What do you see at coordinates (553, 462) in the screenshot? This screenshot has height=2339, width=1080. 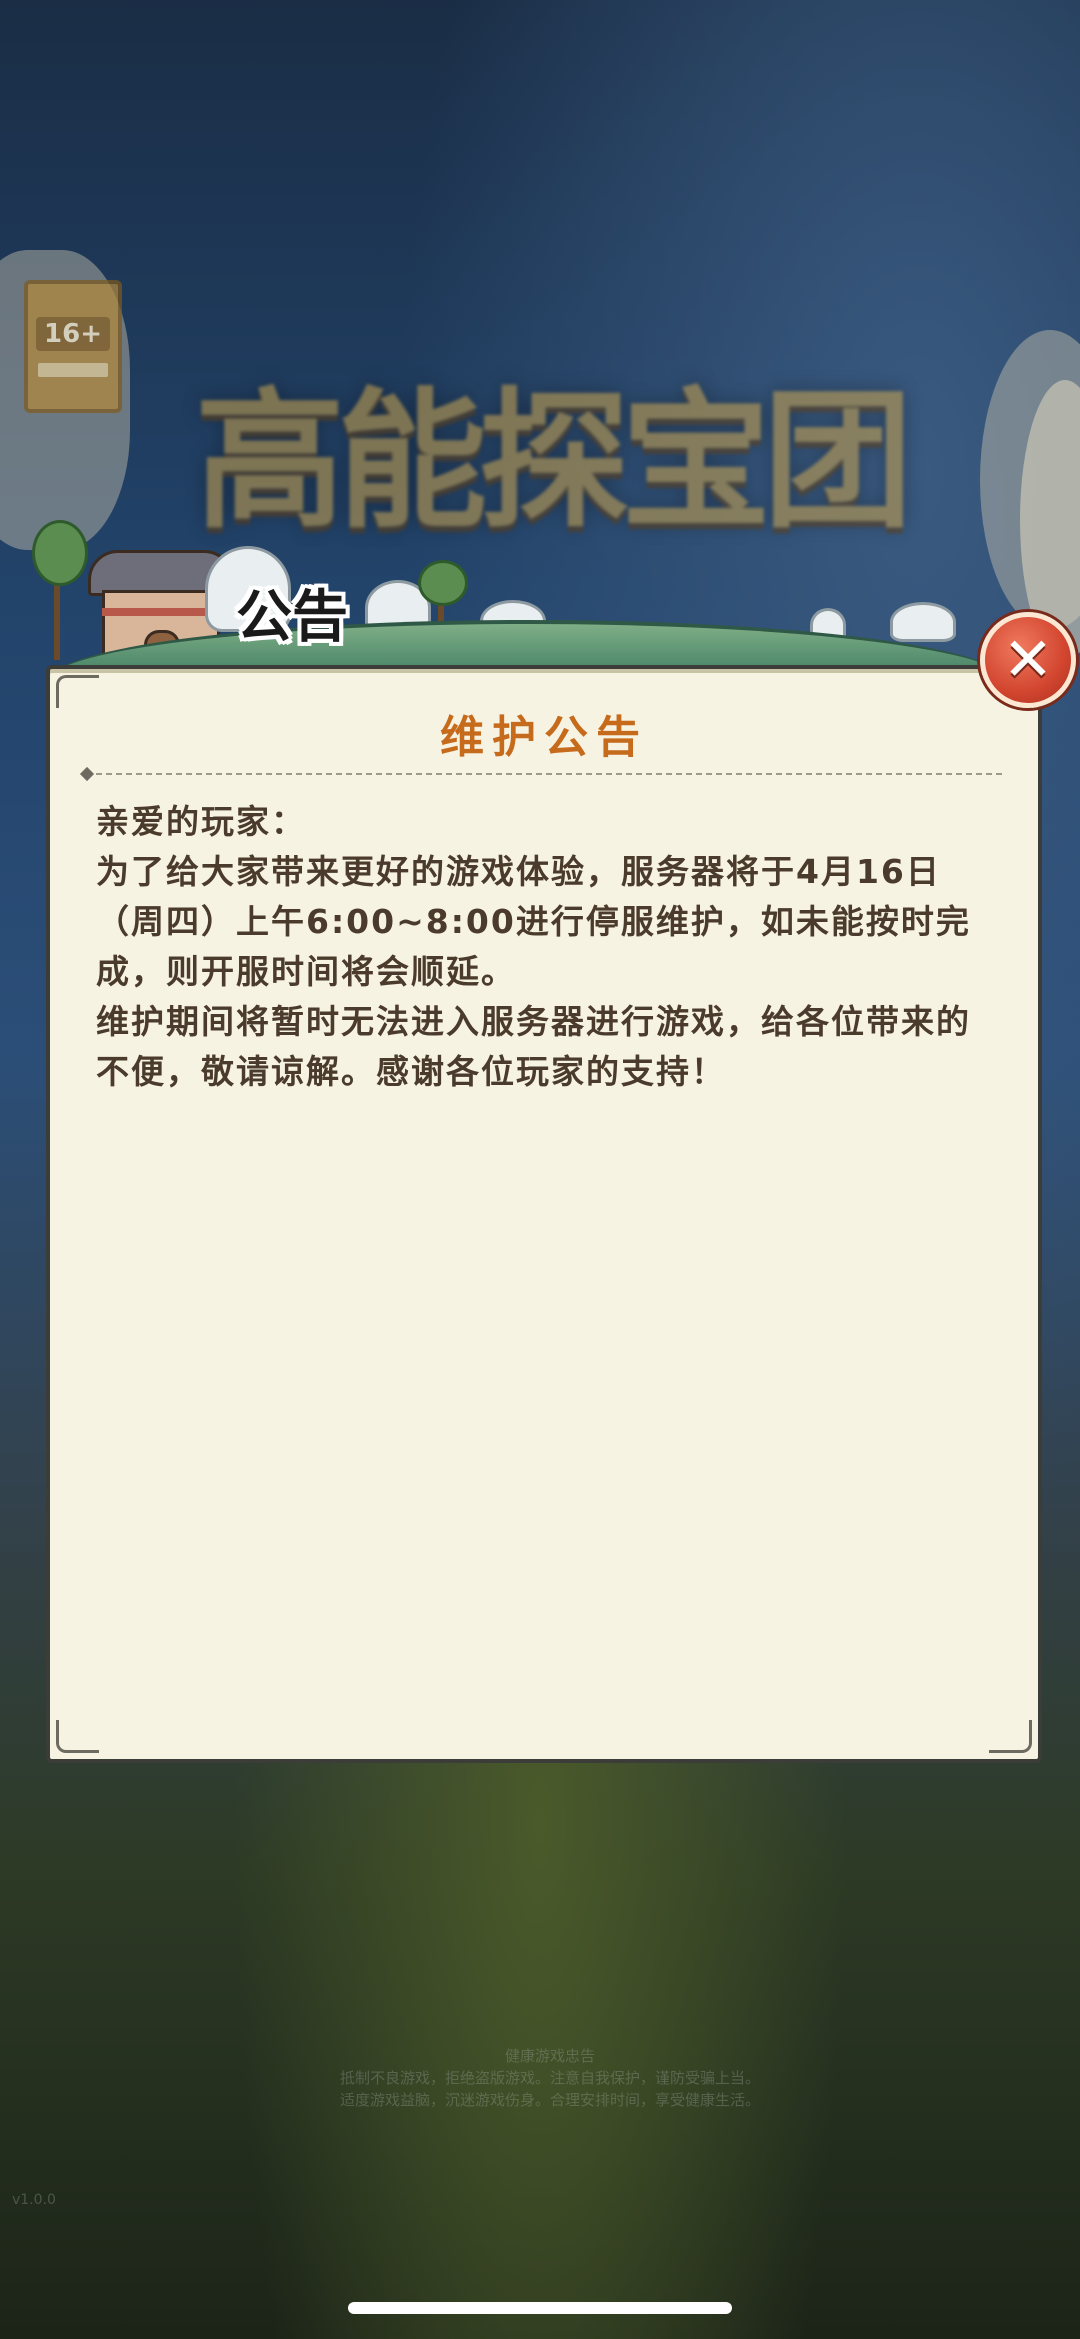 I see `game-logo: 高能探宝团` at bounding box center [553, 462].